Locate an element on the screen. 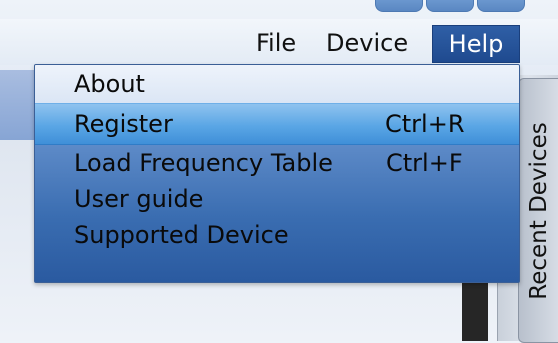 This screenshot has width=558, height=343. menu-item-supported-device: Supported Device is located at coordinates (277, 235).